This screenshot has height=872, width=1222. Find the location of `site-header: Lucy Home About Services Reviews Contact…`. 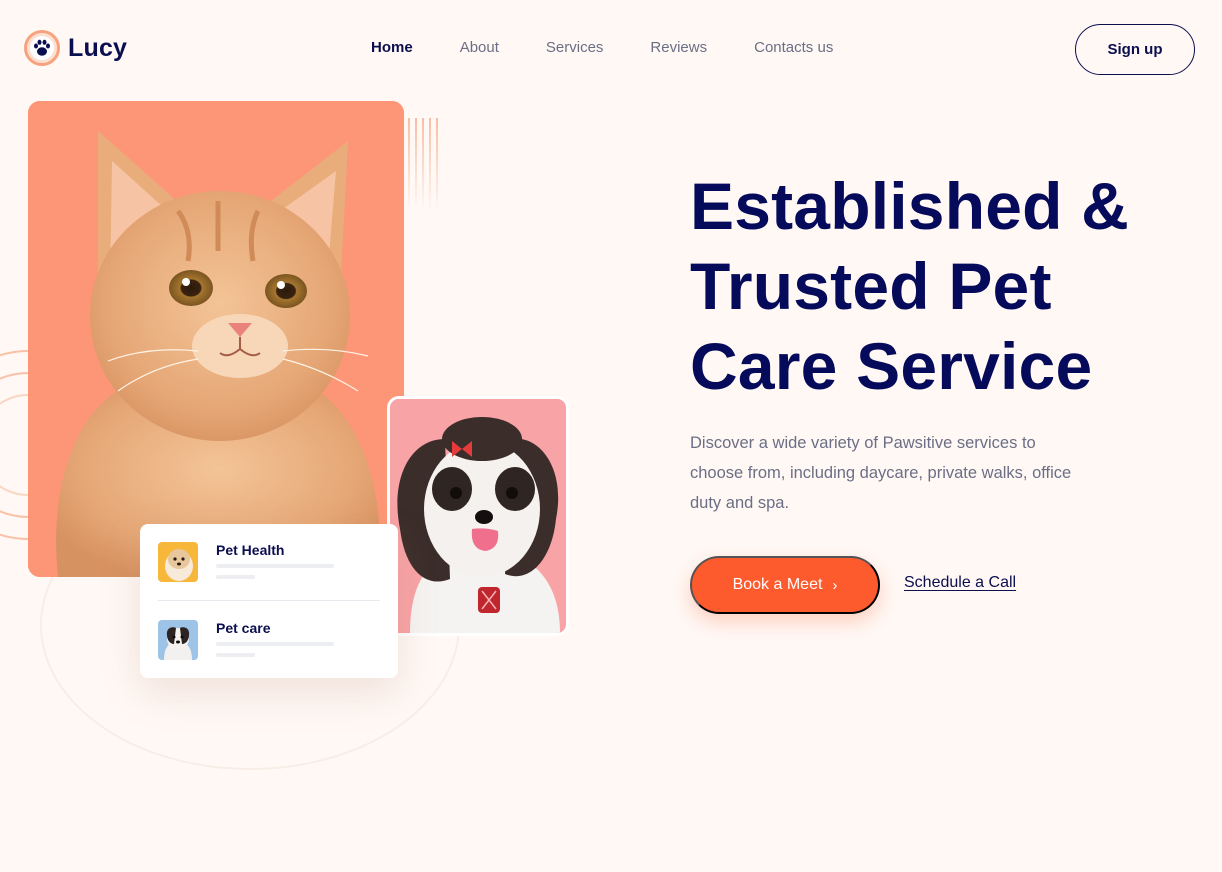

site-header: Lucy Home About Services Reviews Contact… is located at coordinates (611, 50).